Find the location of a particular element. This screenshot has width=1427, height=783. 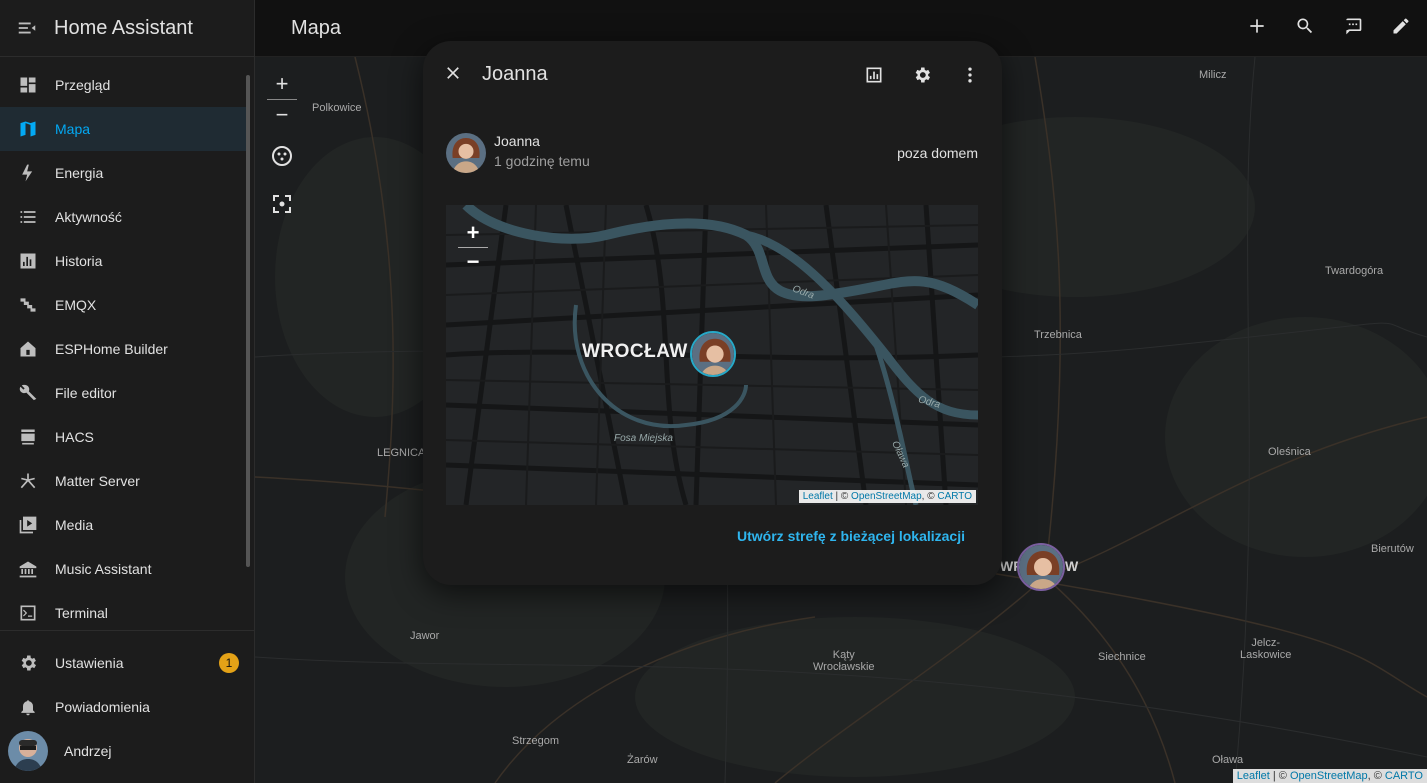

focus-icon is located at coordinates (282, 204).